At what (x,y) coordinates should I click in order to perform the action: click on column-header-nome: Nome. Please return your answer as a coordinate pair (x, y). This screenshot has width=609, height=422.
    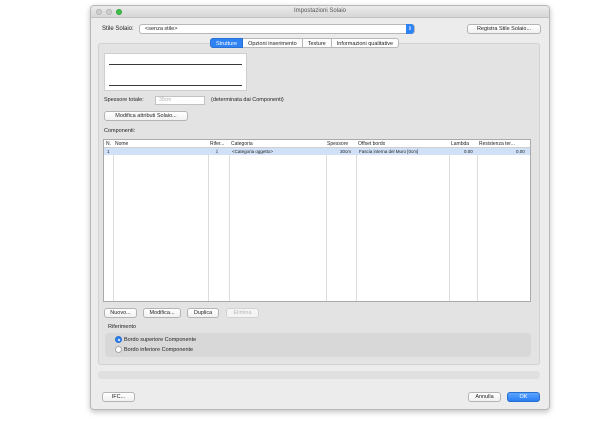
    Looking at the image, I should click on (121, 144).